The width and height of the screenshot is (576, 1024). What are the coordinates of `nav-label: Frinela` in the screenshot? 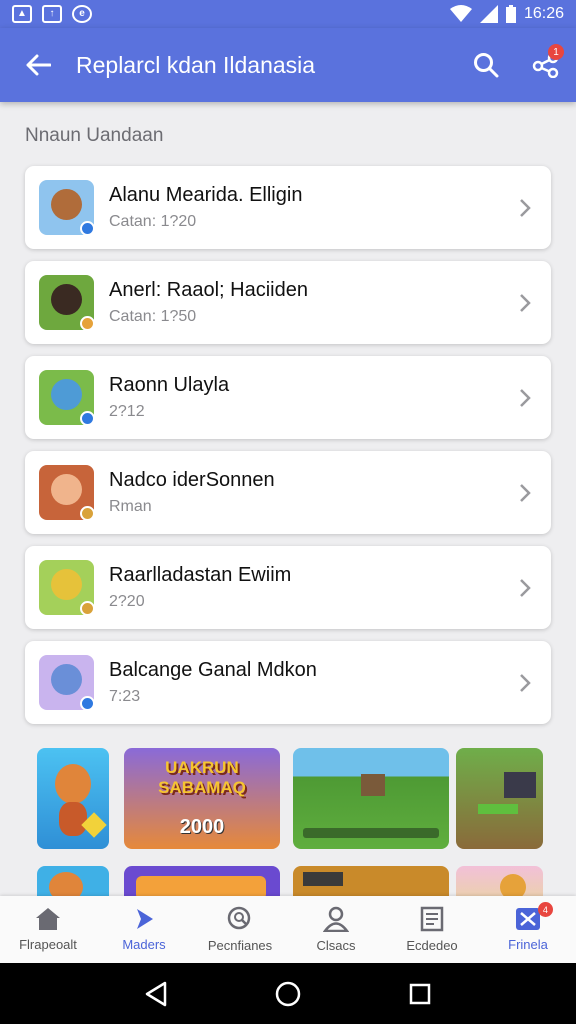 It's located at (528, 944).